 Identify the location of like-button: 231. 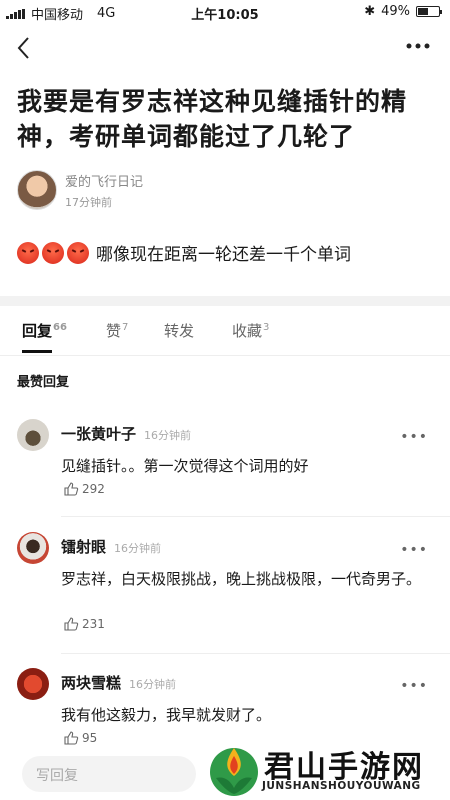
(84, 624).